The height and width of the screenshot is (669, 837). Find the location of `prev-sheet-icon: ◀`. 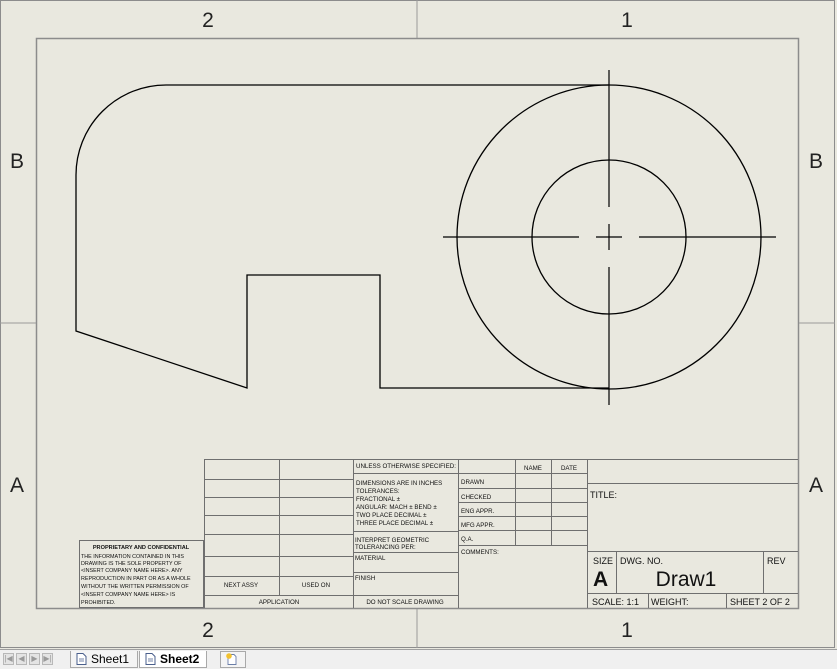

prev-sheet-icon: ◀ is located at coordinates (21, 659).